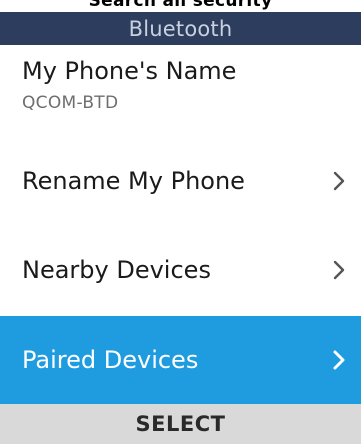 The height and width of the screenshot is (444, 361). What do you see at coordinates (70, 103) in the screenshot?
I see `phone-name-value: QCOM-BTD` at bounding box center [70, 103].